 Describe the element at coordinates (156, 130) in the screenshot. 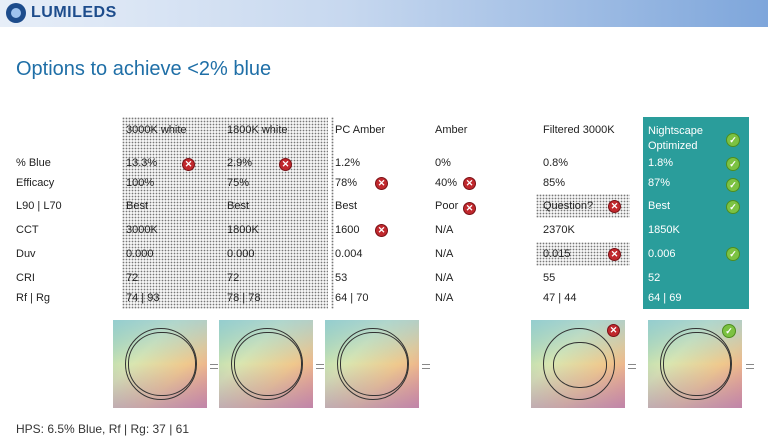

I see `column-header-3000k-white: 3000K white` at that location.